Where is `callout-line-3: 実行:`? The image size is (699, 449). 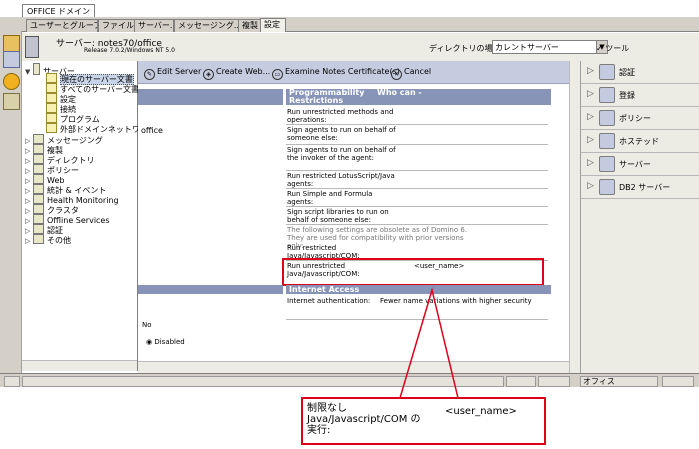
callout-line-3: 実行: is located at coordinates (319, 430).